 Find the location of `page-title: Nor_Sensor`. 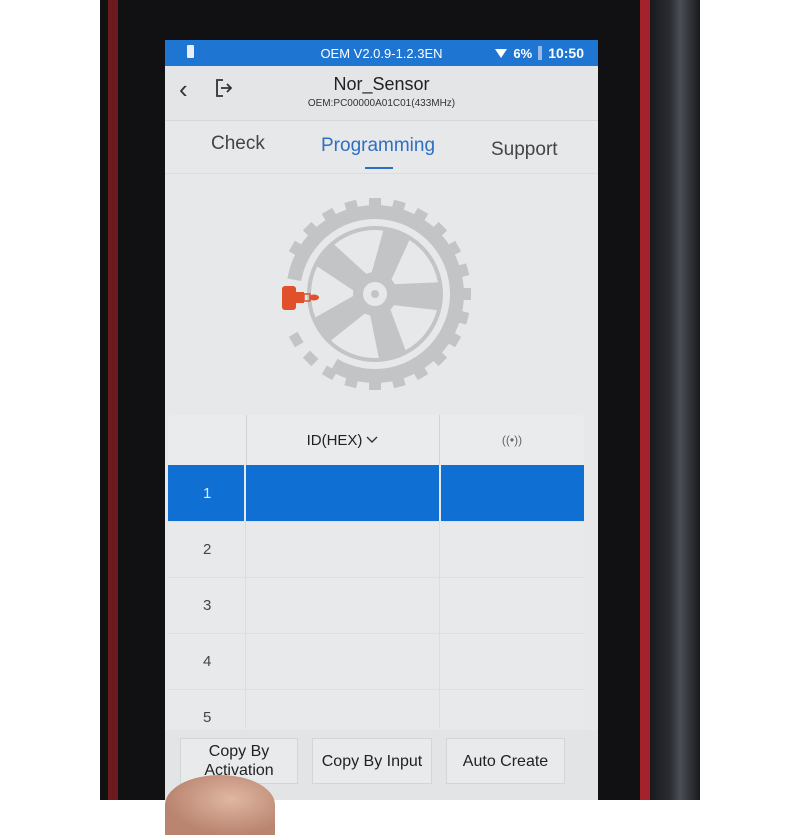

page-title: Nor_Sensor is located at coordinates (381, 84).